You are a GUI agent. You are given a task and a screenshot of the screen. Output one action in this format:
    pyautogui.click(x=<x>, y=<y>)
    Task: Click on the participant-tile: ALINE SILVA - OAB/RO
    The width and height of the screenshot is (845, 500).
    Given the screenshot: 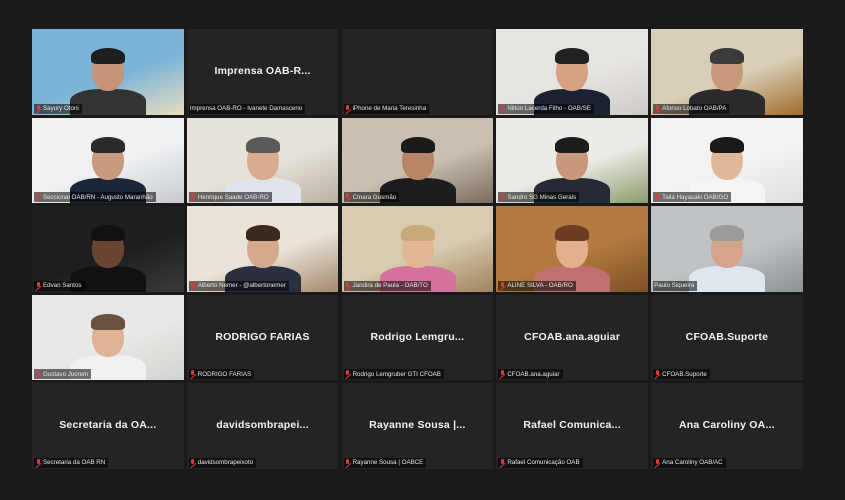 What is the action you would take?
    pyautogui.click(x=572, y=249)
    